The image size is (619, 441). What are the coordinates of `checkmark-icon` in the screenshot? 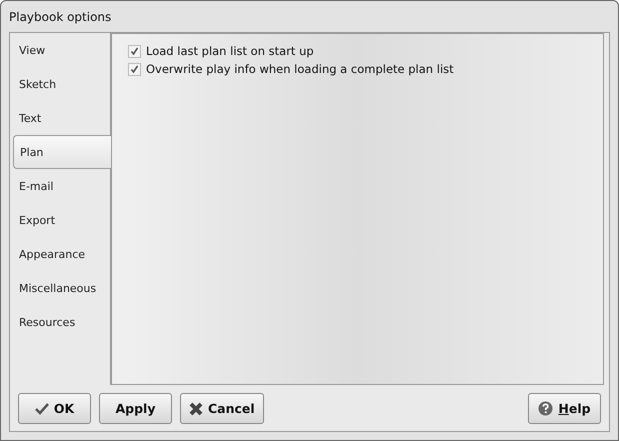 It's located at (41, 408).